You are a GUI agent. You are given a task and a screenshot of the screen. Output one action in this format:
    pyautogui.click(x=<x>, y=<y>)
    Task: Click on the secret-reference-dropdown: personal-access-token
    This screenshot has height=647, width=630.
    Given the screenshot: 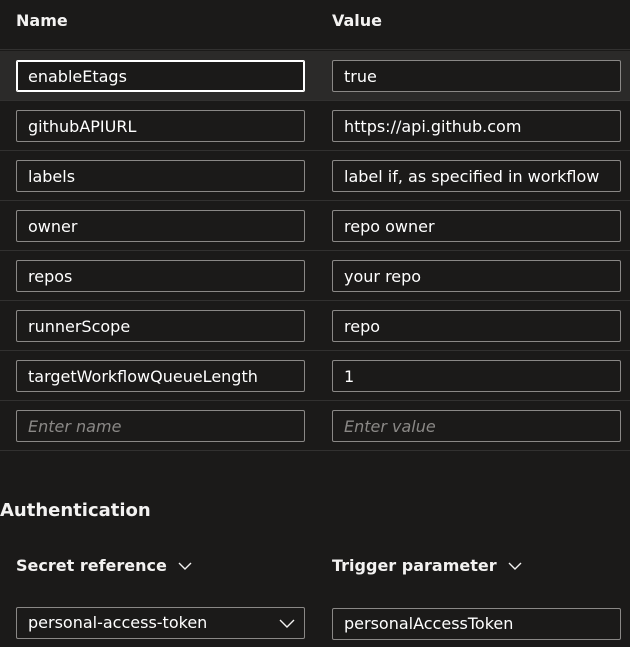 What is the action you would take?
    pyautogui.click(x=160, y=623)
    